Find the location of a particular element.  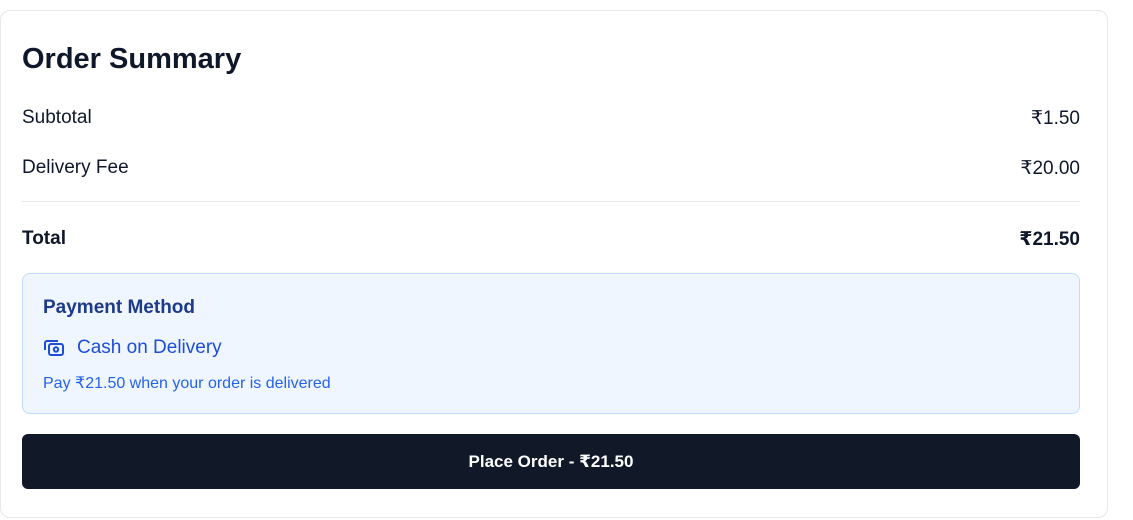

subtotal-label: Subtotal is located at coordinates (57, 117).